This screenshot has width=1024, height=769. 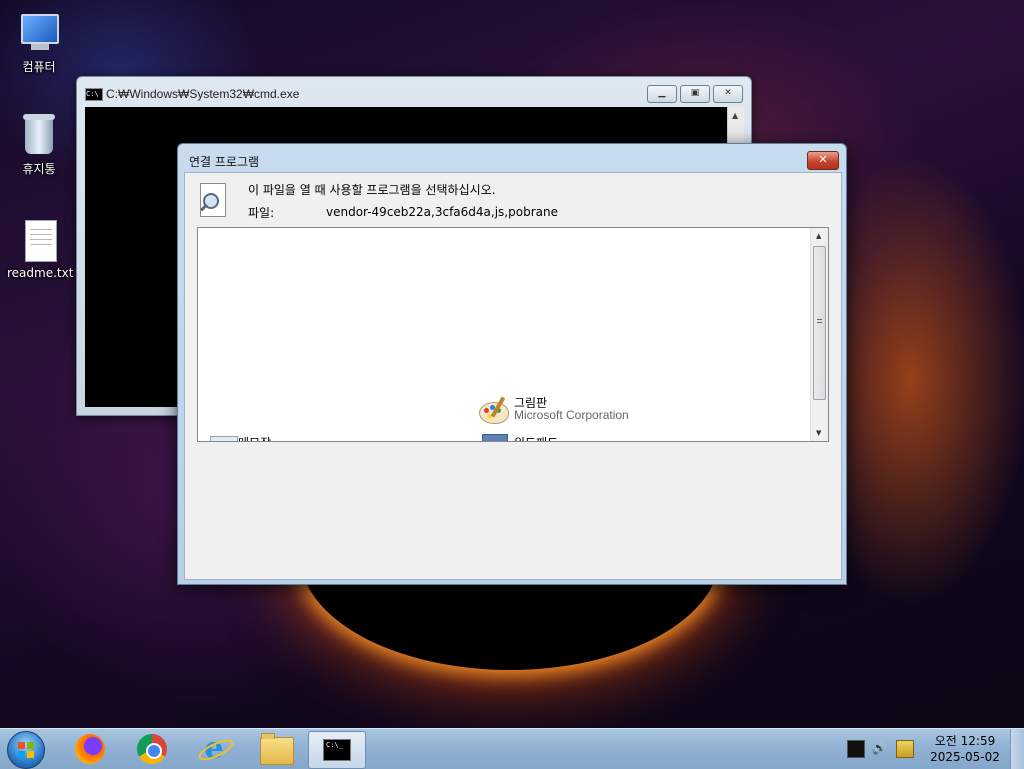 What do you see at coordinates (310, 437) in the screenshot?
I see `list-item-notepad: 메모장` at bounding box center [310, 437].